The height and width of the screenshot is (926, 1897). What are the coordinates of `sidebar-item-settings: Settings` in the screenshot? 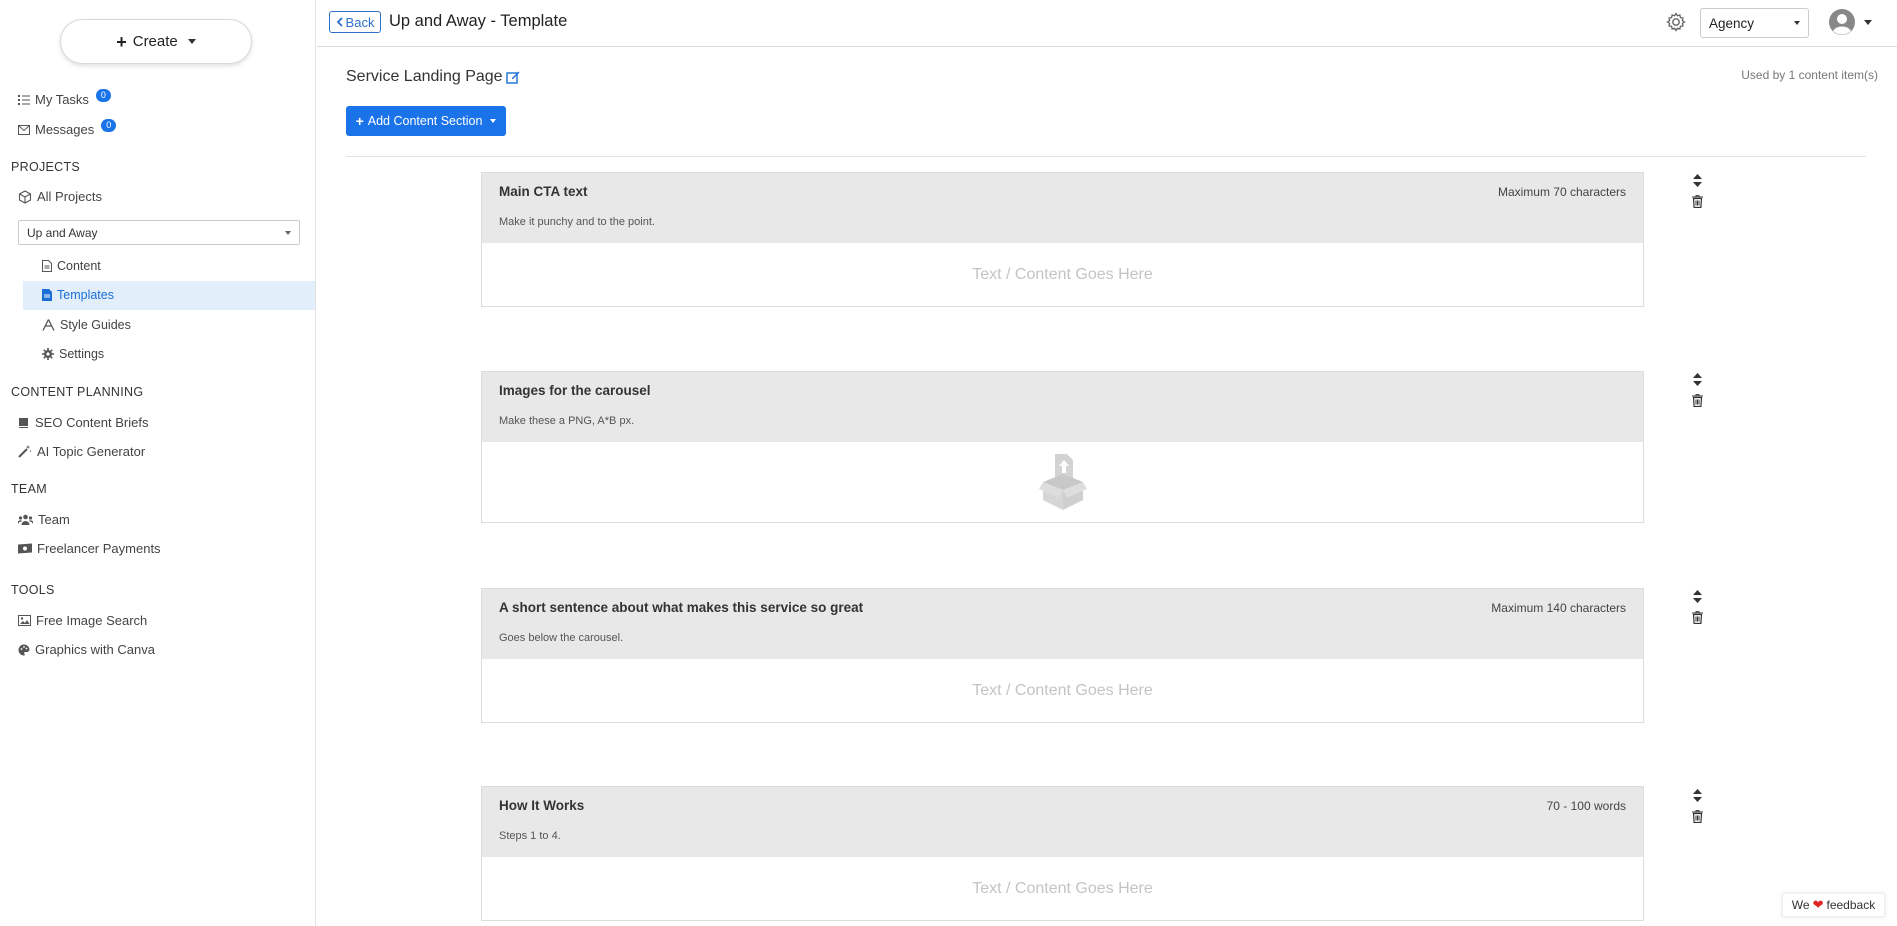 It's located at (73, 354).